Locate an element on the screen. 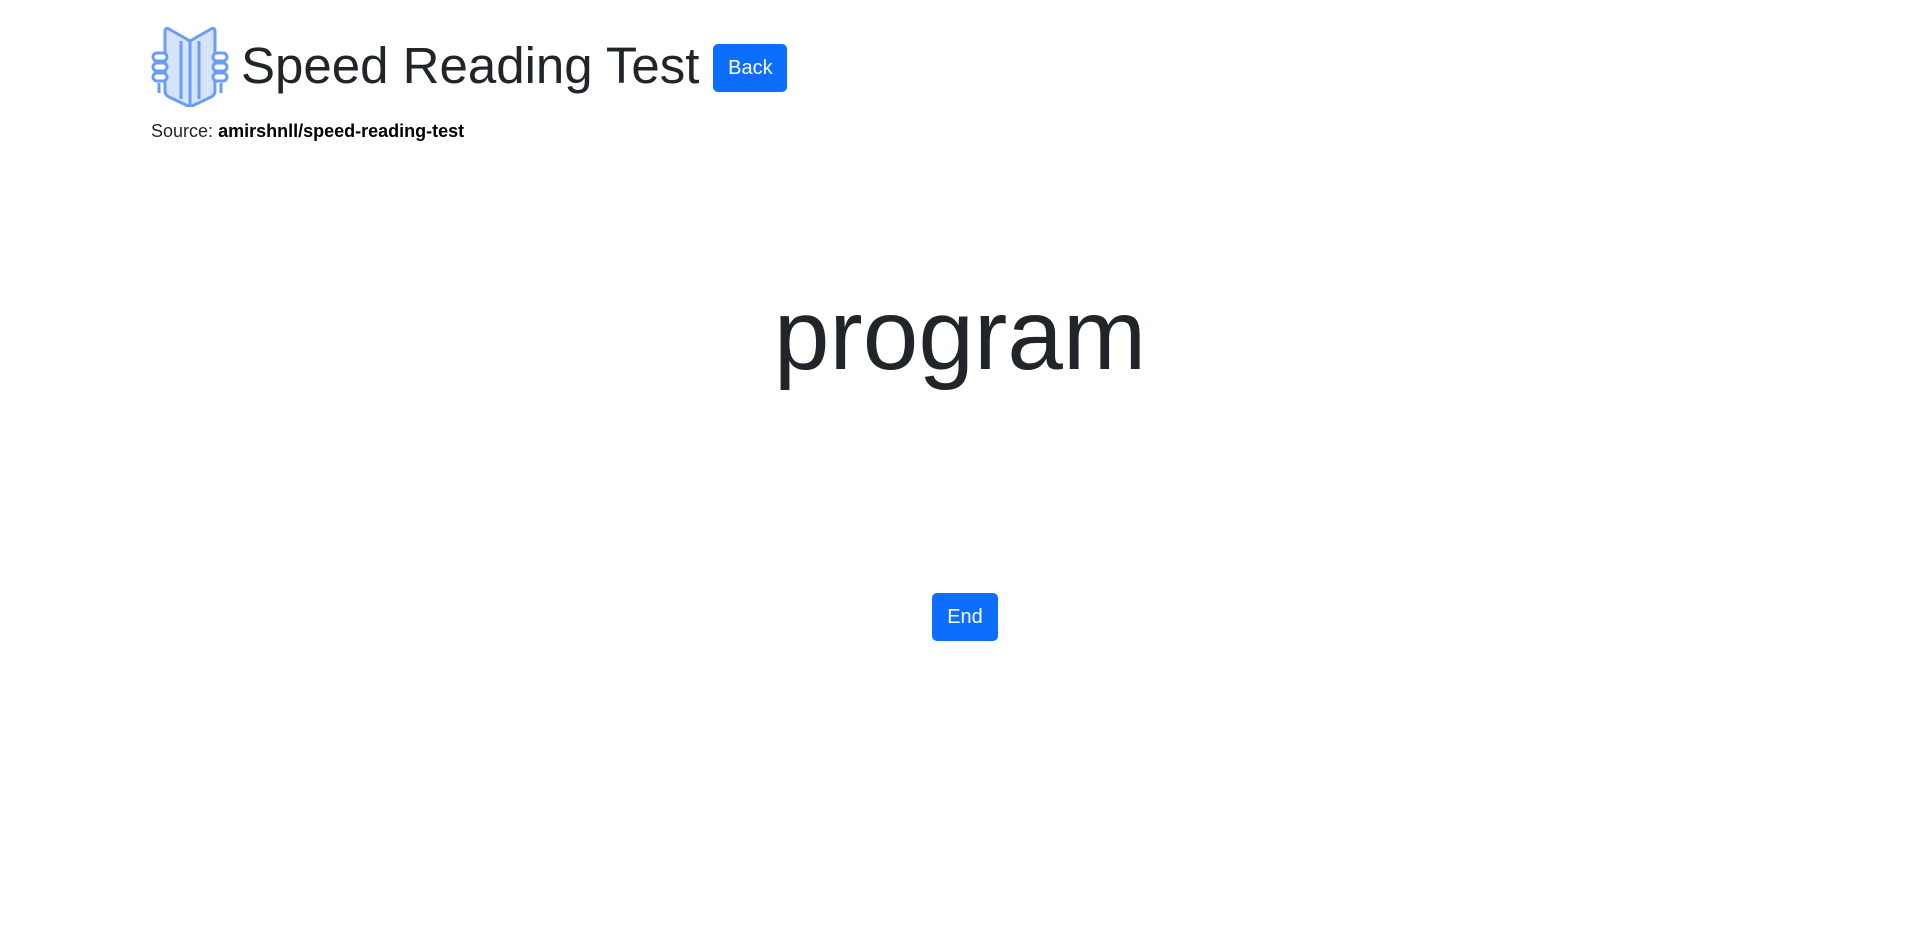  header: Speed Reading Test Back is located at coordinates (469, 65).